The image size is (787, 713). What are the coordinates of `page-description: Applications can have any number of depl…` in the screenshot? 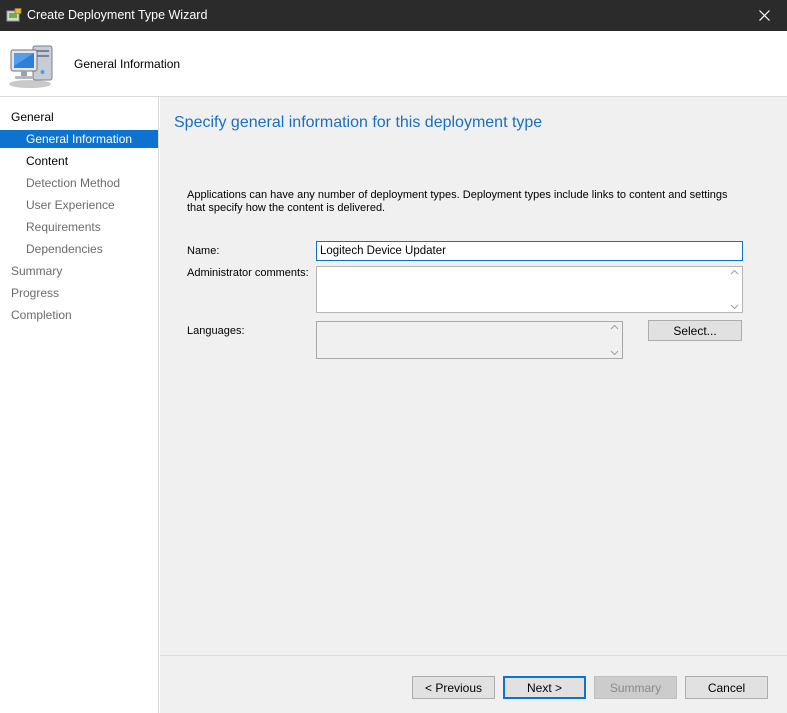 It's located at (457, 201).